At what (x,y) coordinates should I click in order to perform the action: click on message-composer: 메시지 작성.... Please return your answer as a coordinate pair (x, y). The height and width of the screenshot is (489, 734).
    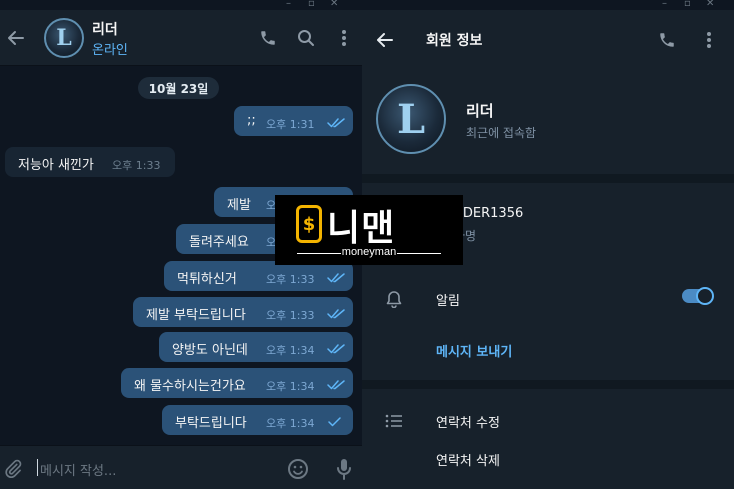
    Looking at the image, I should click on (181, 467).